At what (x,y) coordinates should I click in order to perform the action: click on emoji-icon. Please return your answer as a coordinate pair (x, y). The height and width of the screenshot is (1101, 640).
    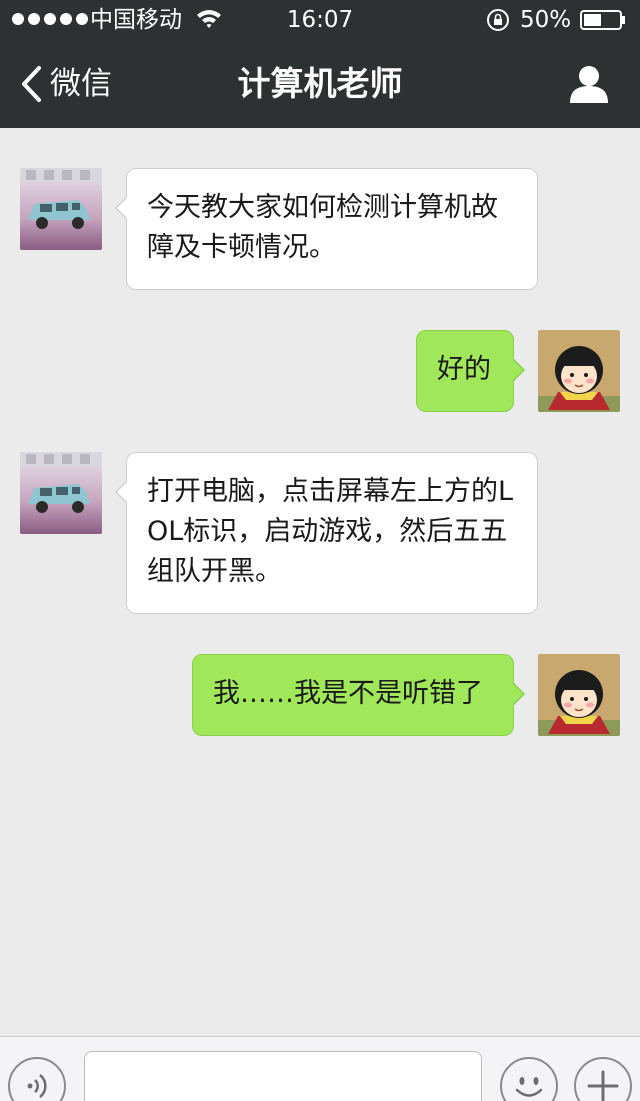
    Looking at the image, I should click on (529, 1087).